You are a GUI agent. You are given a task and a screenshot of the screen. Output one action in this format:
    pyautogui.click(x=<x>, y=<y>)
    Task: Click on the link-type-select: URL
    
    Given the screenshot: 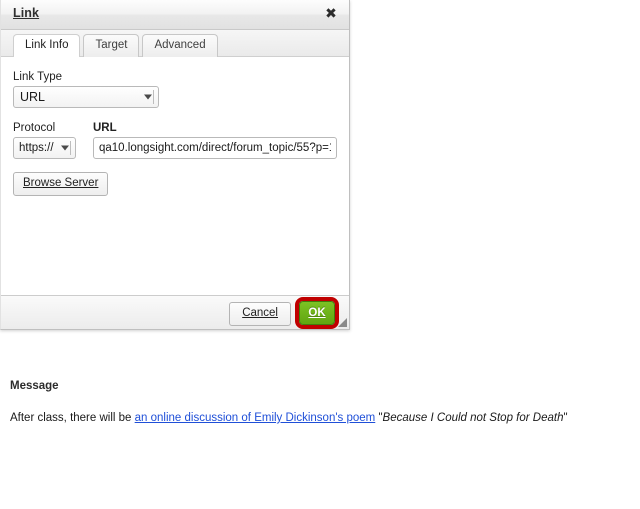 What is the action you would take?
    pyautogui.click(x=86, y=97)
    